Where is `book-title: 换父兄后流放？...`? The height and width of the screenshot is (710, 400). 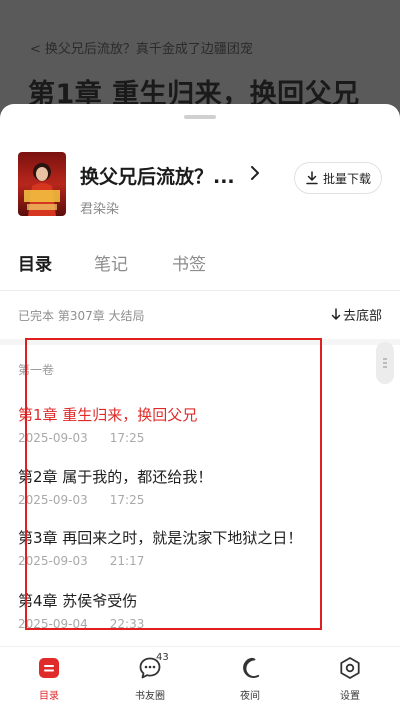 book-title: 换父兄后流放？... is located at coordinates (157, 175).